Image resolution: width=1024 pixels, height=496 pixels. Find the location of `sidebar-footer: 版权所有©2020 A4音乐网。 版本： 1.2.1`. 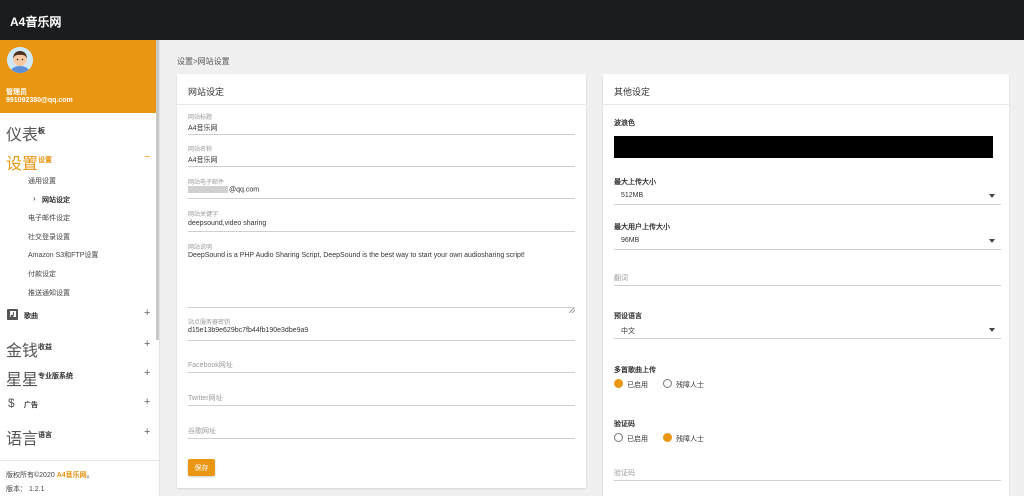

sidebar-footer: 版权所有©2020 A4音乐网。 版本： 1.2.1 is located at coordinates (79, 478).